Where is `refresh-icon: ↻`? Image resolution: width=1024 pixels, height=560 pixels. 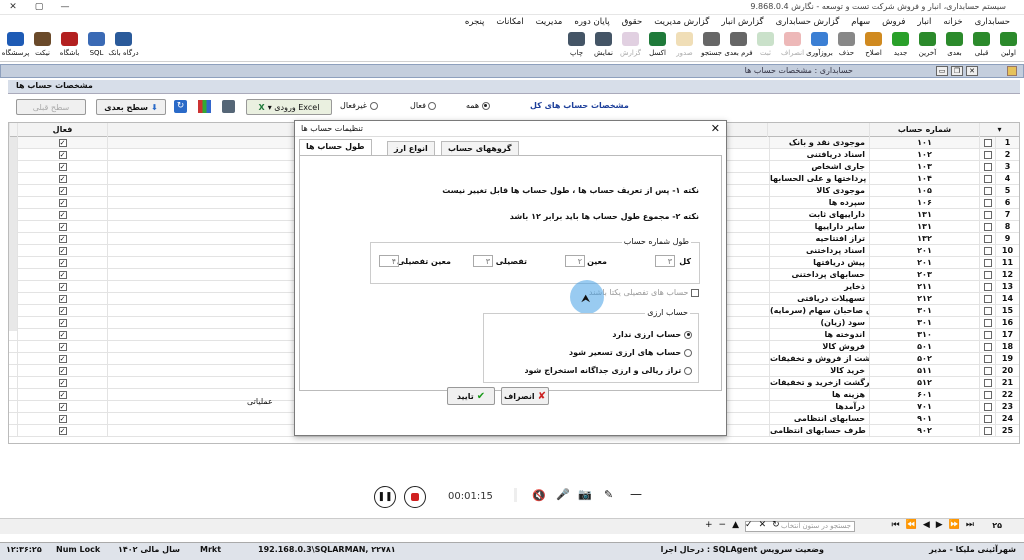
refresh-icon: ↻ is located at coordinates (180, 106).